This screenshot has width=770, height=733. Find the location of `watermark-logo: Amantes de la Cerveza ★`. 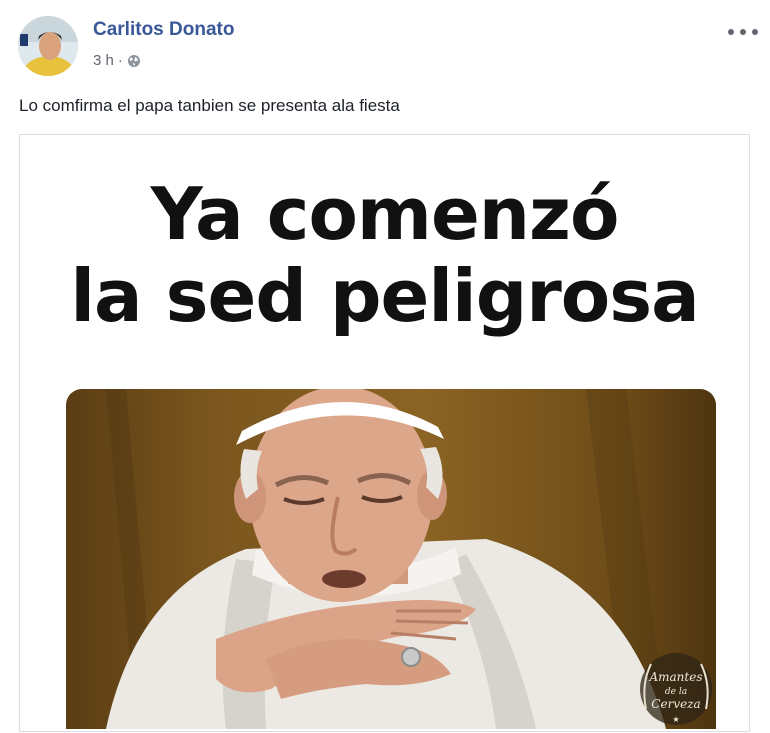

watermark-logo: Amantes de la Cerveza ★ is located at coordinates (676, 689).